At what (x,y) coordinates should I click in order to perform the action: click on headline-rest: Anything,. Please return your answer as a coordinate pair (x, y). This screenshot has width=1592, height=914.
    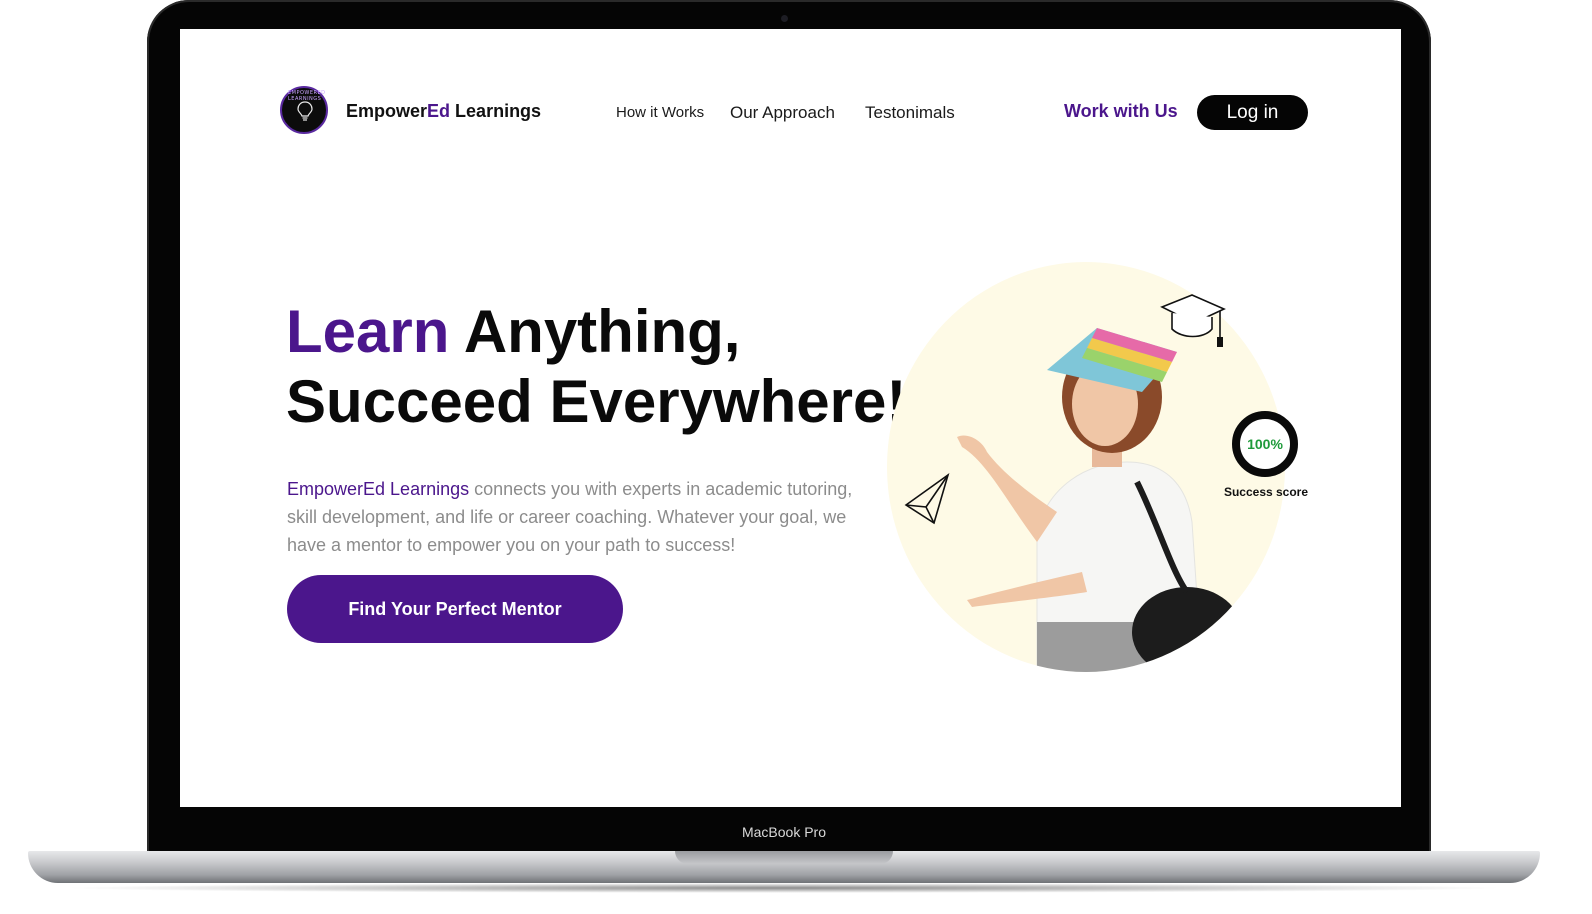
    Looking at the image, I should click on (595, 331).